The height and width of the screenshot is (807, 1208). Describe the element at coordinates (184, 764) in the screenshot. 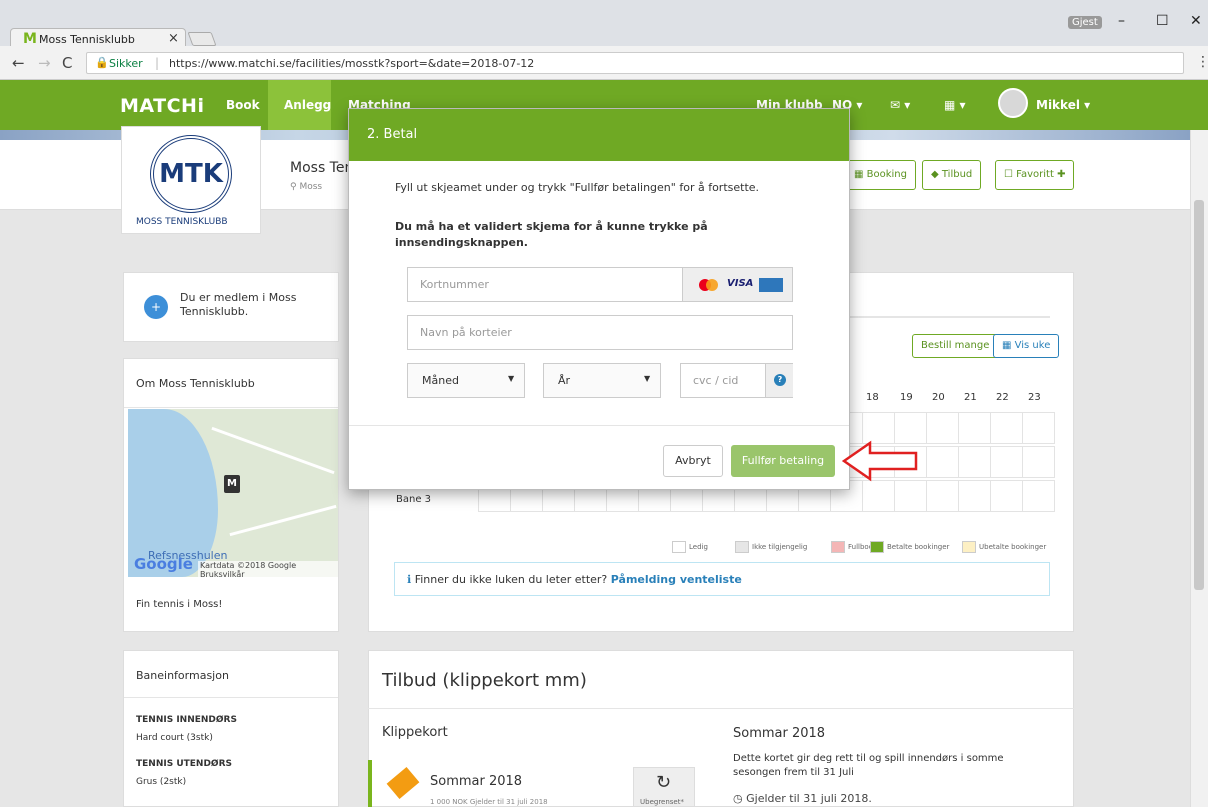

I see `court-type: TENNIS UTENDØRS` at that location.